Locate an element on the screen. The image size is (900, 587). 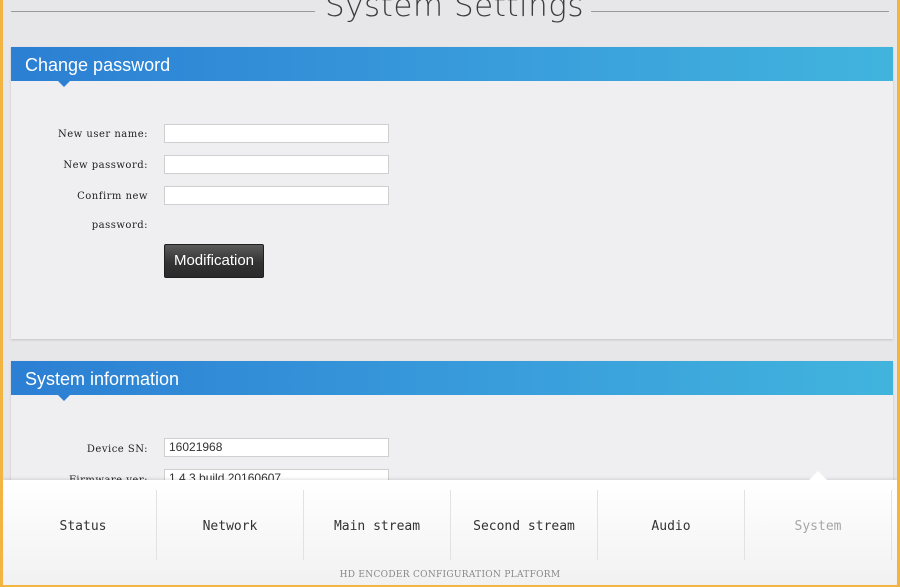
change-password-header: Change password is located at coordinates (452, 64).